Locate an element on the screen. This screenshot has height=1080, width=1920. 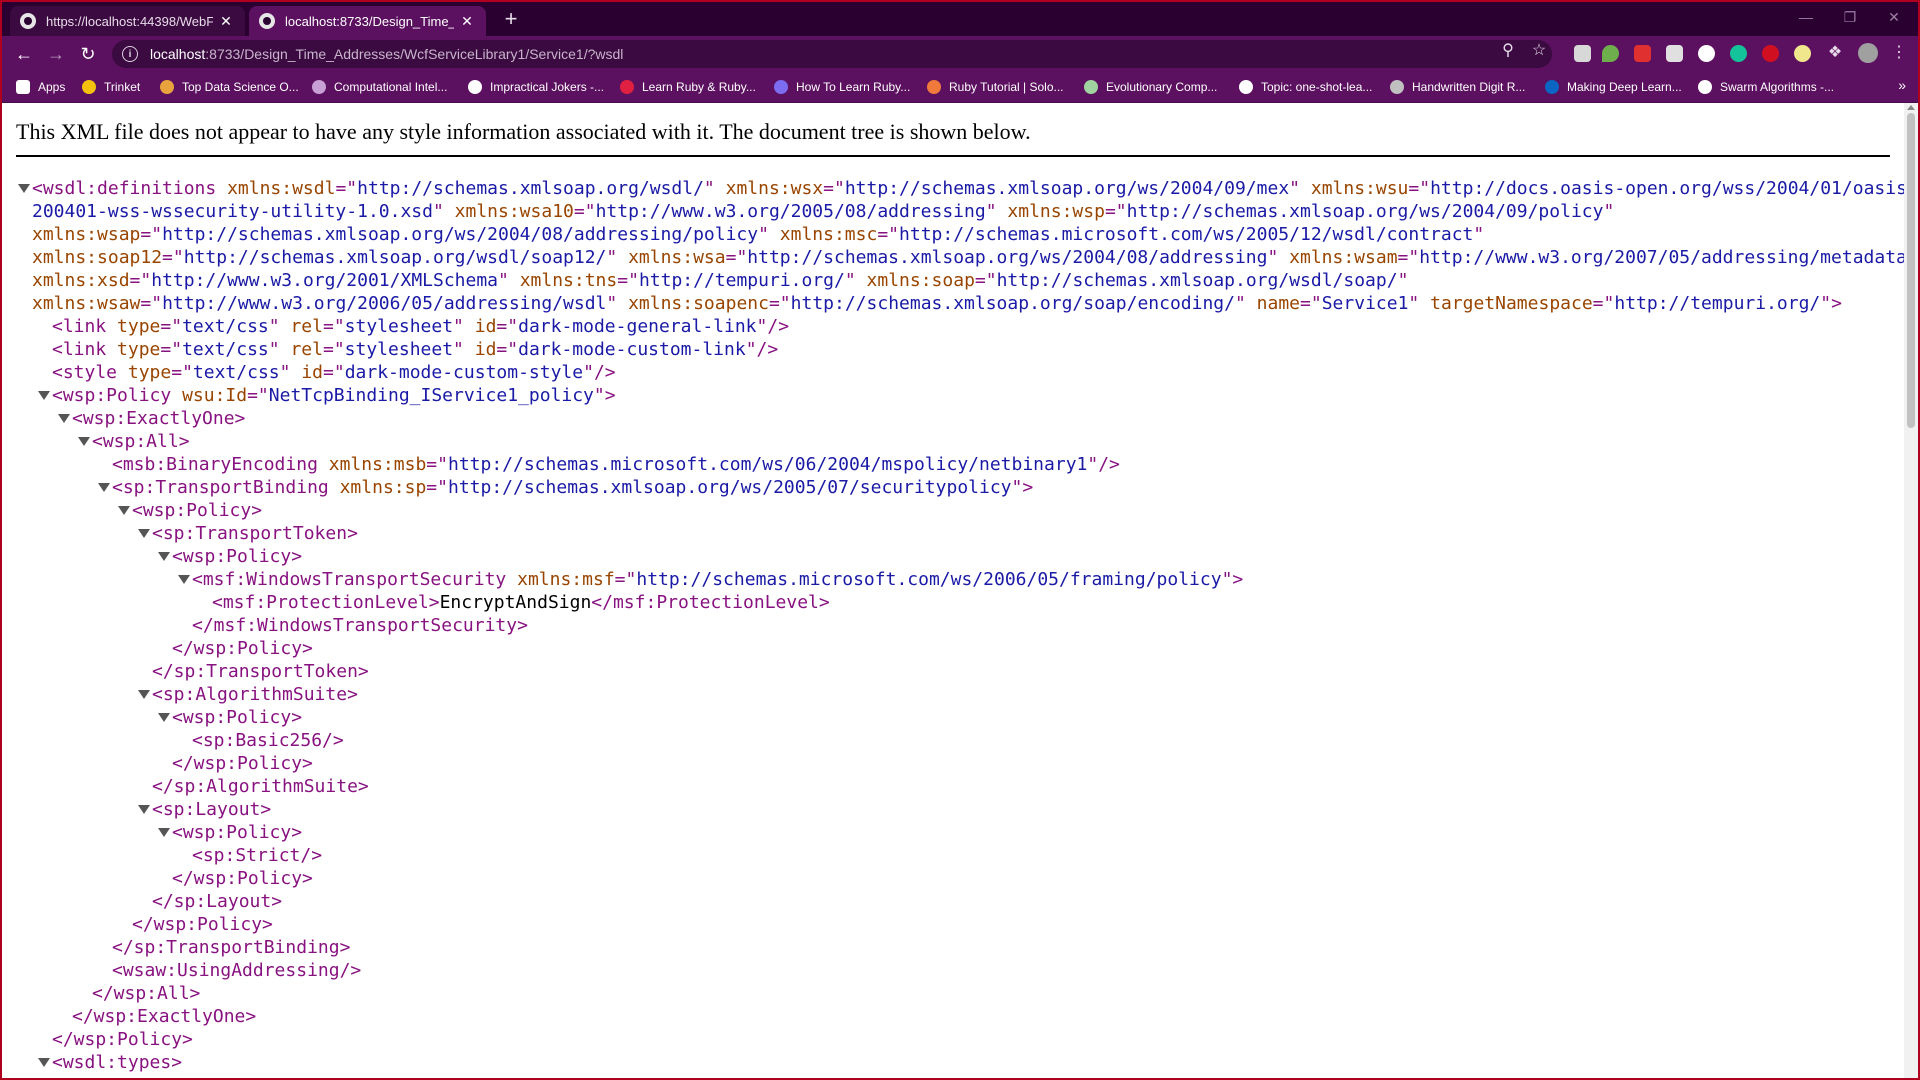
extension-icon is located at coordinates (1582, 53).